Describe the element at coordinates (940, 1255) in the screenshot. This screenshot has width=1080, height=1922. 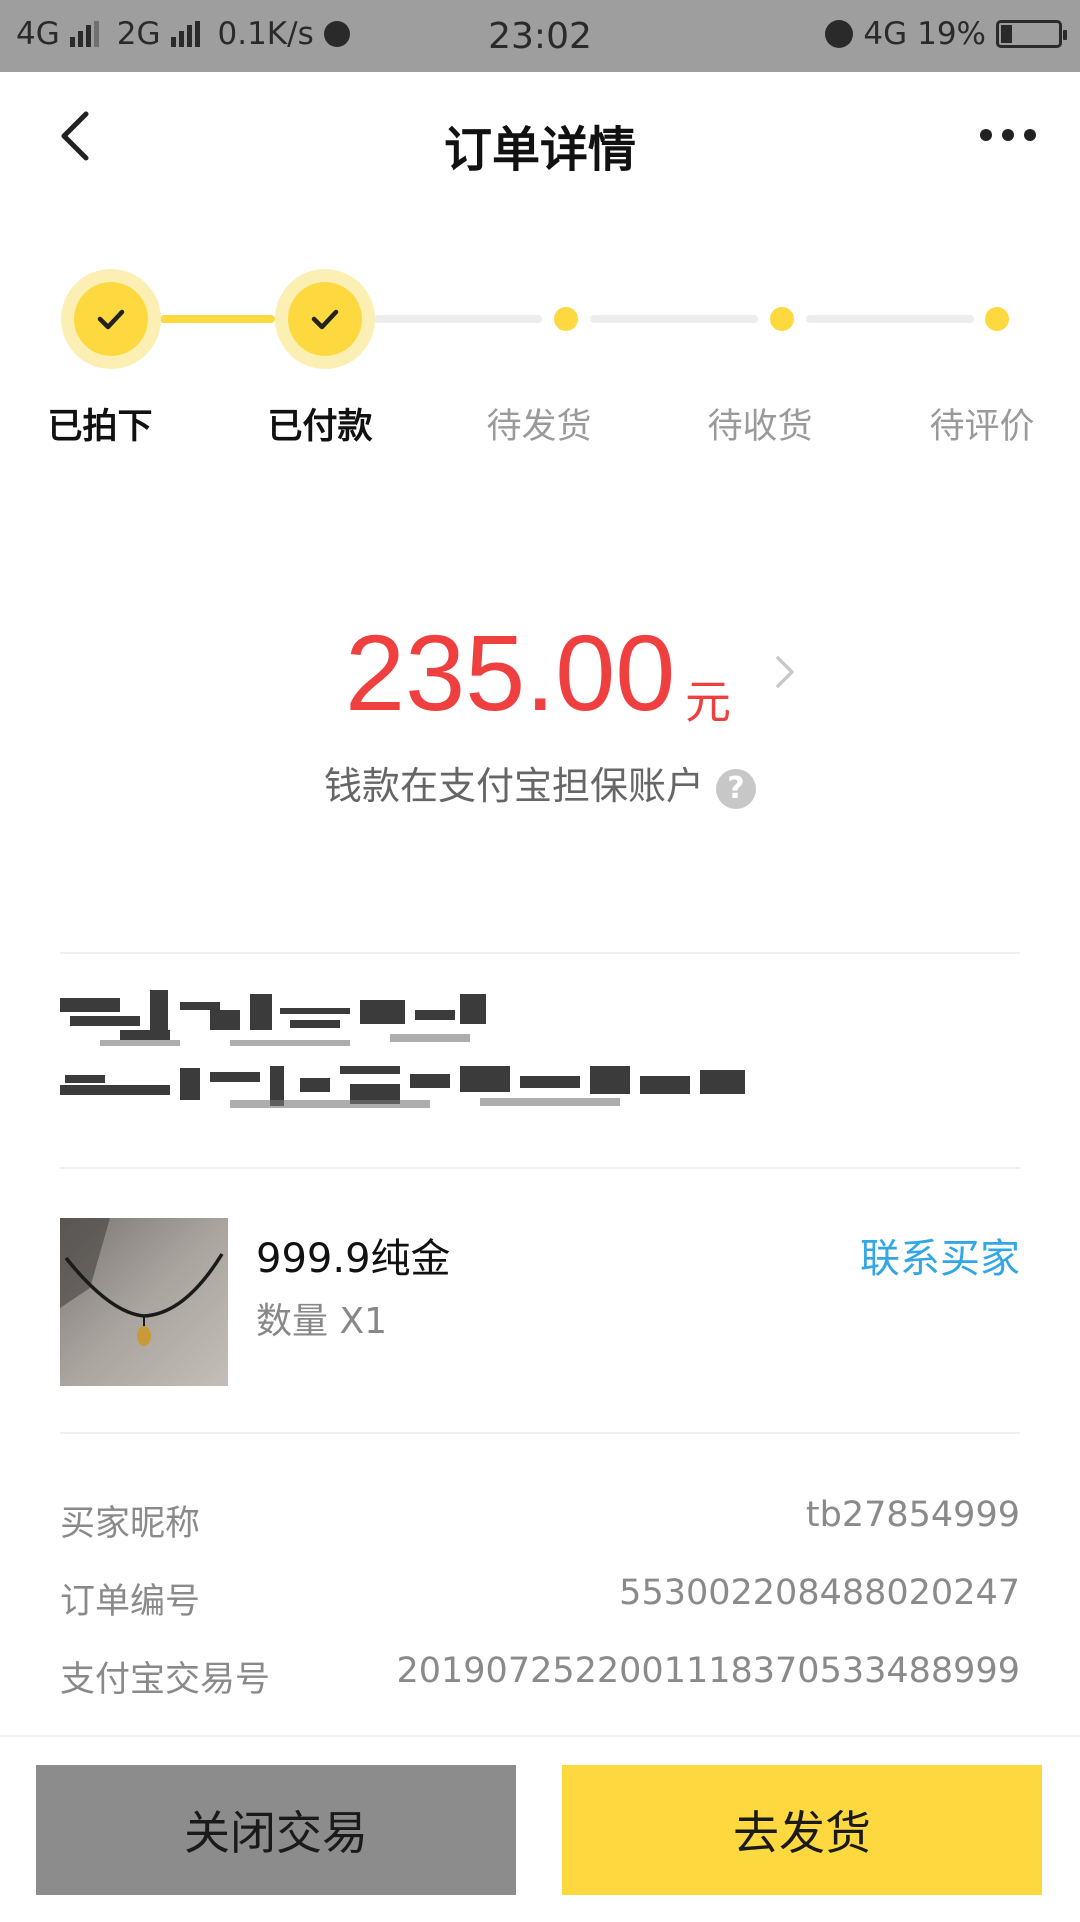
I see `contact-buyer-link: 联系买家` at that location.